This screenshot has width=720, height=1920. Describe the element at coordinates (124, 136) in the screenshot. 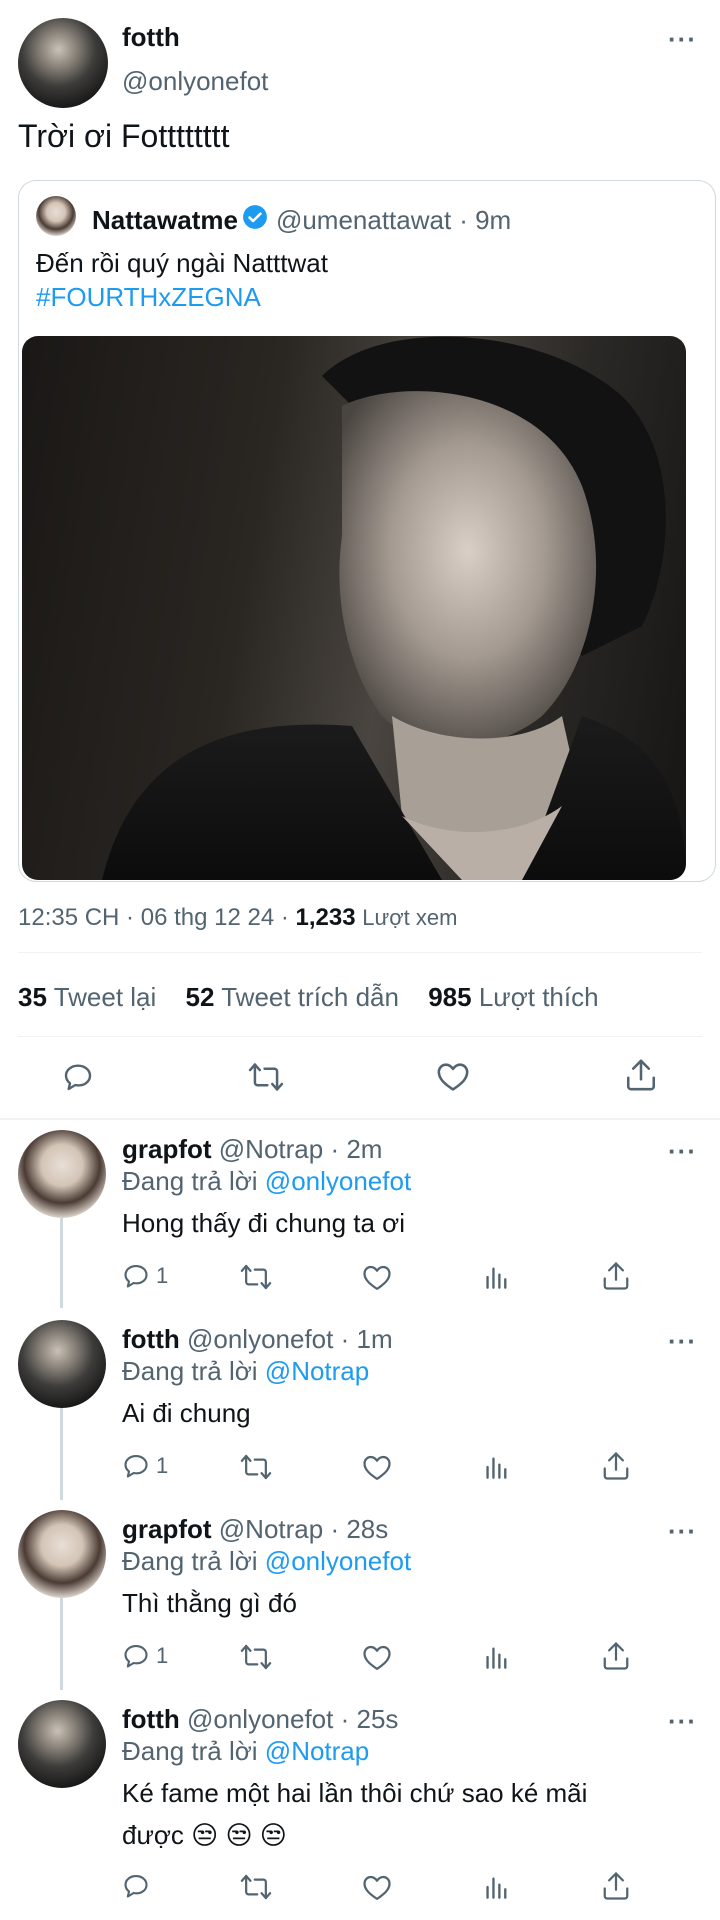

I see `tweet-text: Trời ơi Fotttttttt` at that location.